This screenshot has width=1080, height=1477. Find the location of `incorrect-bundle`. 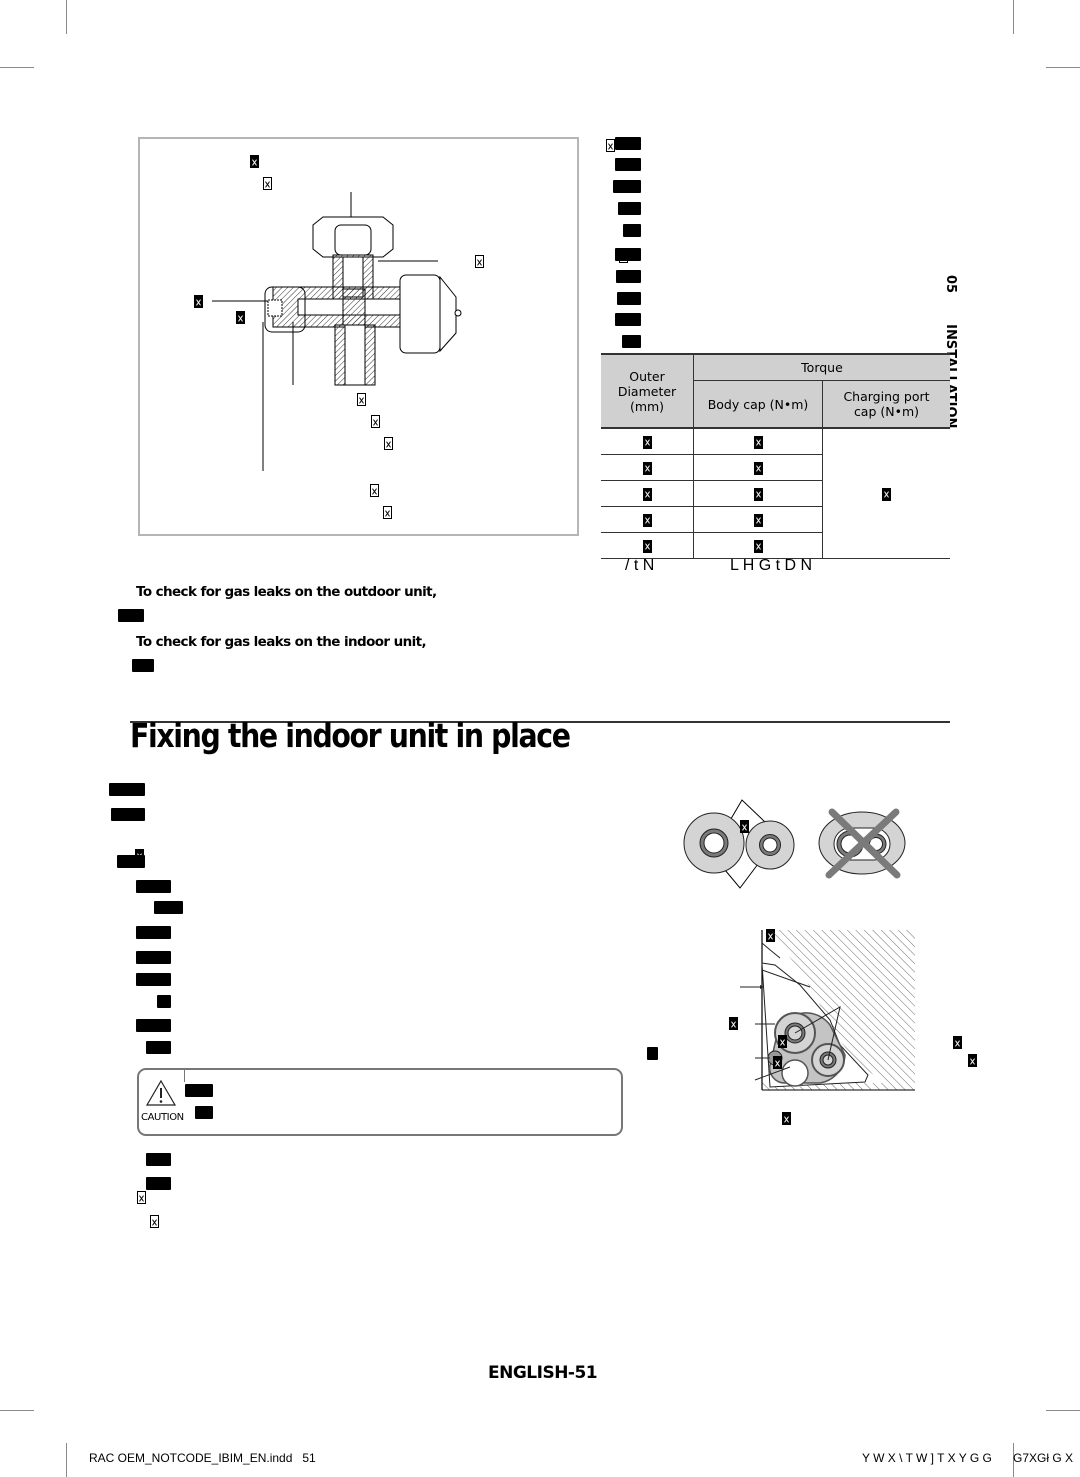

incorrect-bundle is located at coordinates (862, 843).